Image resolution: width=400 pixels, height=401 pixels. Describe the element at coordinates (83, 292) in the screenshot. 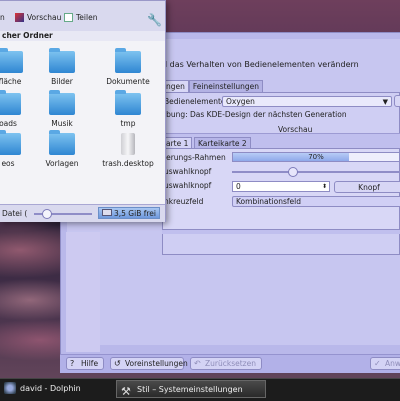

I see `settings-sidebar` at that location.